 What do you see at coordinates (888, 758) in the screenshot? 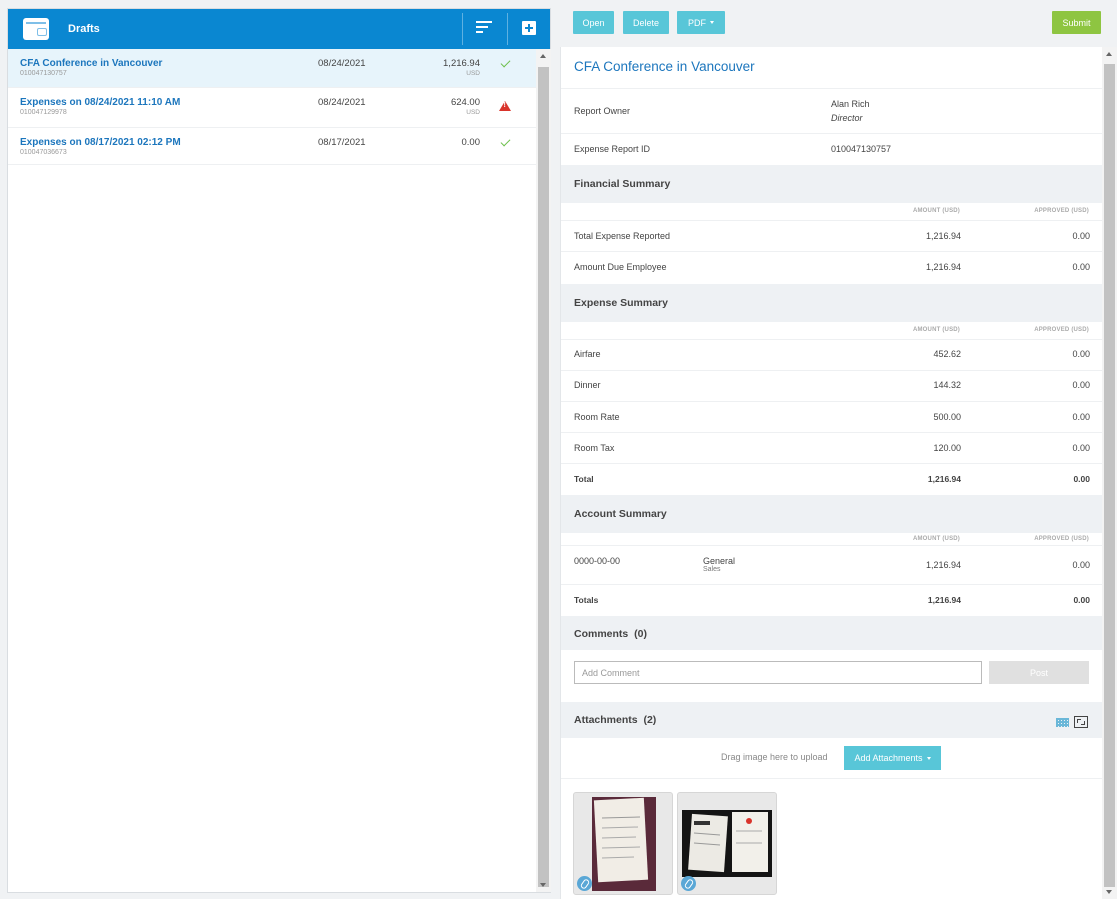
I see `add-attachments-label: Add Attachments` at bounding box center [888, 758].